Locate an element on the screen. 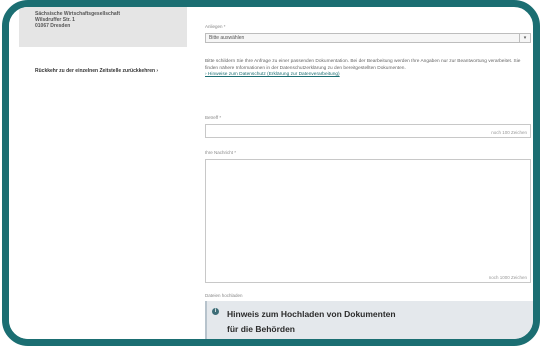 This screenshot has width=550, height=346. message-counter: noch 1000 Zeichen is located at coordinates (507, 277).